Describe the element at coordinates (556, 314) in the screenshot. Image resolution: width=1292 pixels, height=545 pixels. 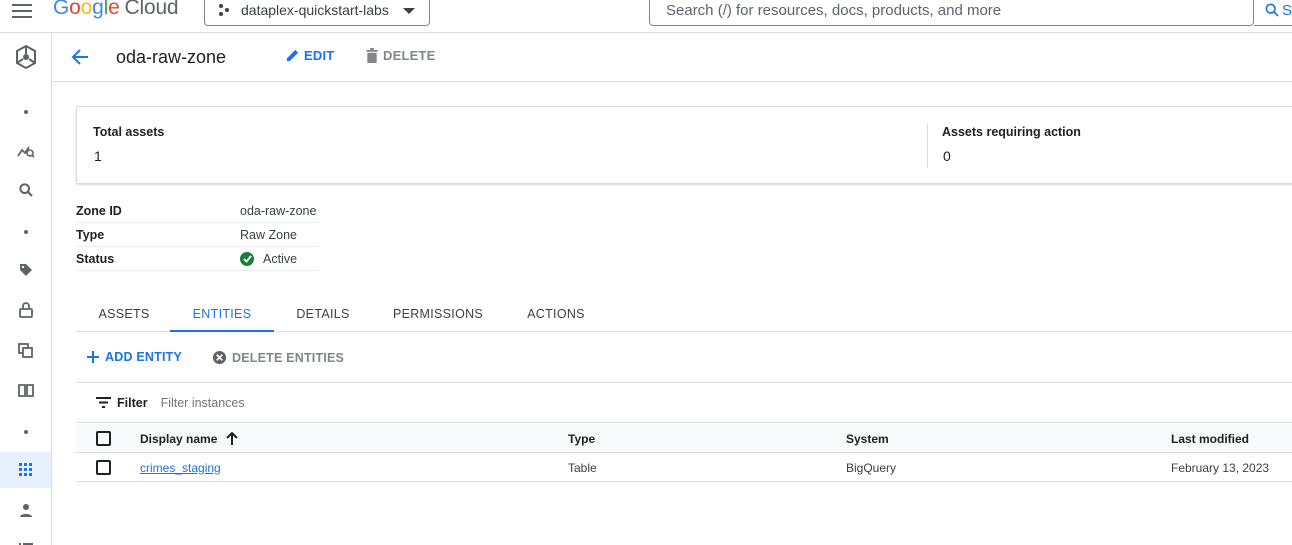
I see `tab-actions: ACTIONS` at that location.